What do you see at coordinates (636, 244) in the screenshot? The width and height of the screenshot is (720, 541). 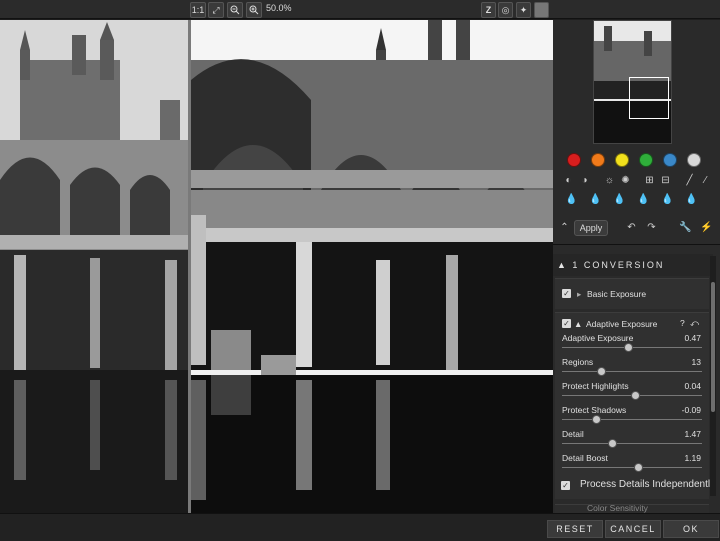 I see `panel-divider` at bounding box center [636, 244].